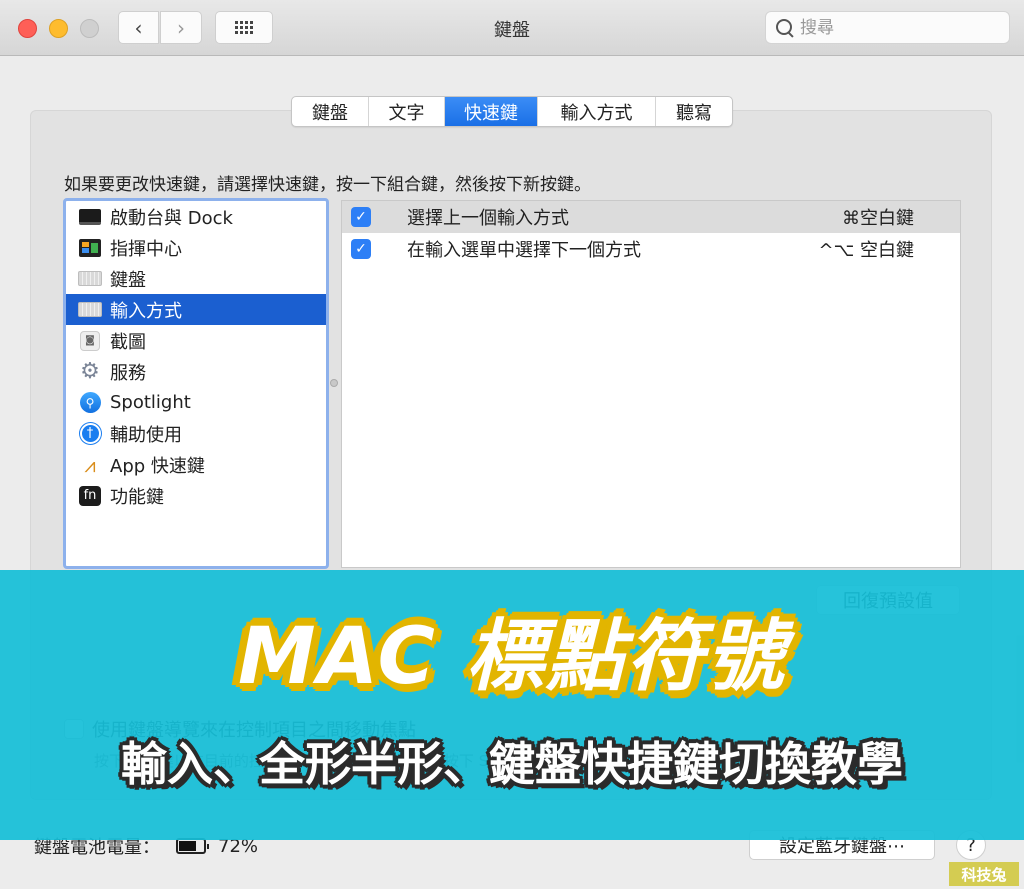  What do you see at coordinates (651, 249) in the screenshot?
I see `shortcut-row: ✓ 在輸入選單中選擇下一個方式 ^⌥ 空白鍵` at bounding box center [651, 249].